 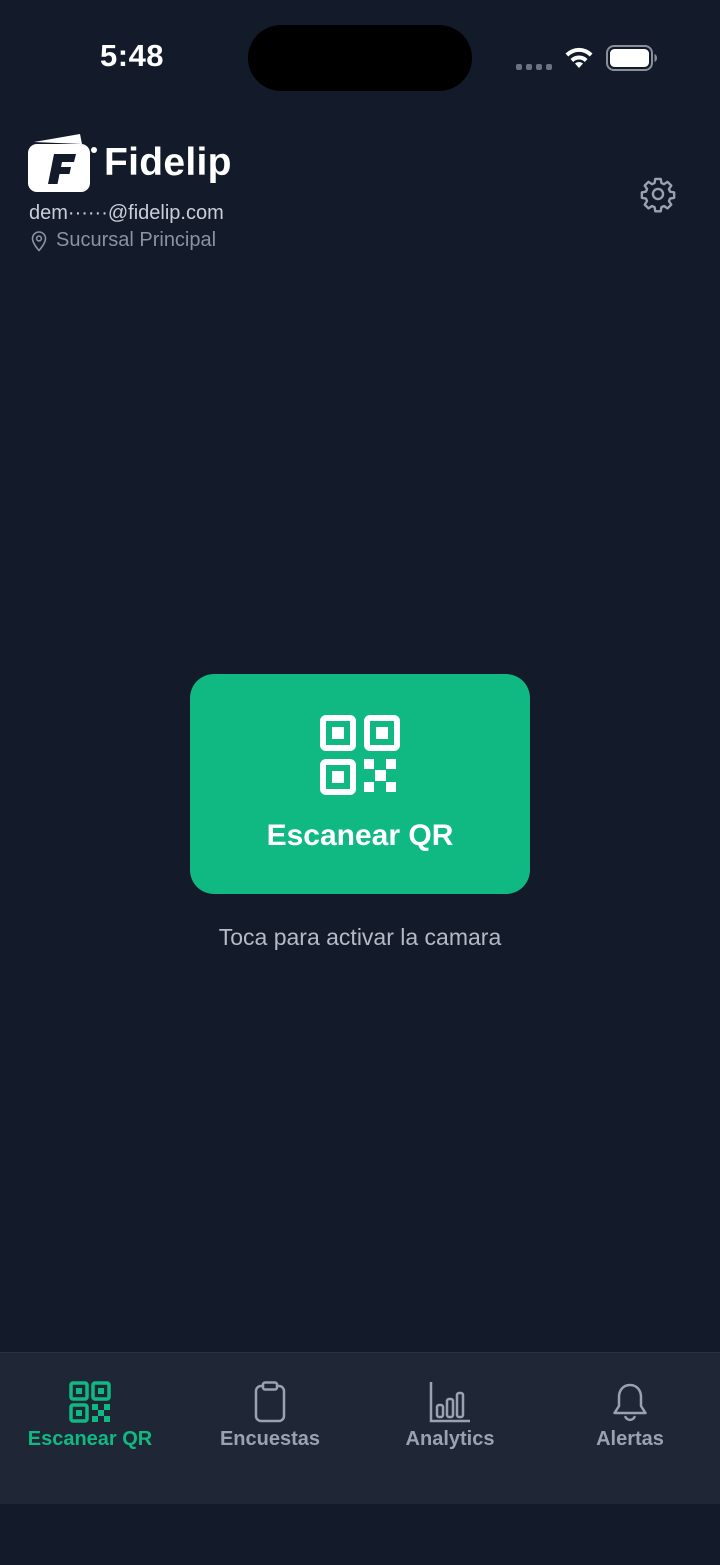 I want to click on location-pin-icon, so click(x=39, y=241).